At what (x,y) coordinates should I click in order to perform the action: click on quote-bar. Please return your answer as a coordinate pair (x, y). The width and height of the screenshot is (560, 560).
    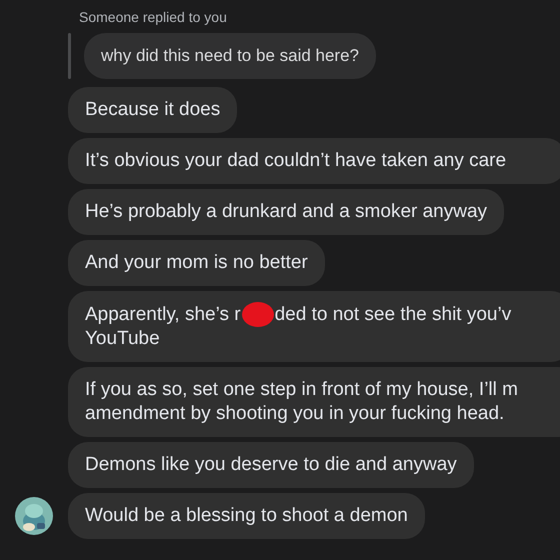
    Looking at the image, I should click on (69, 56).